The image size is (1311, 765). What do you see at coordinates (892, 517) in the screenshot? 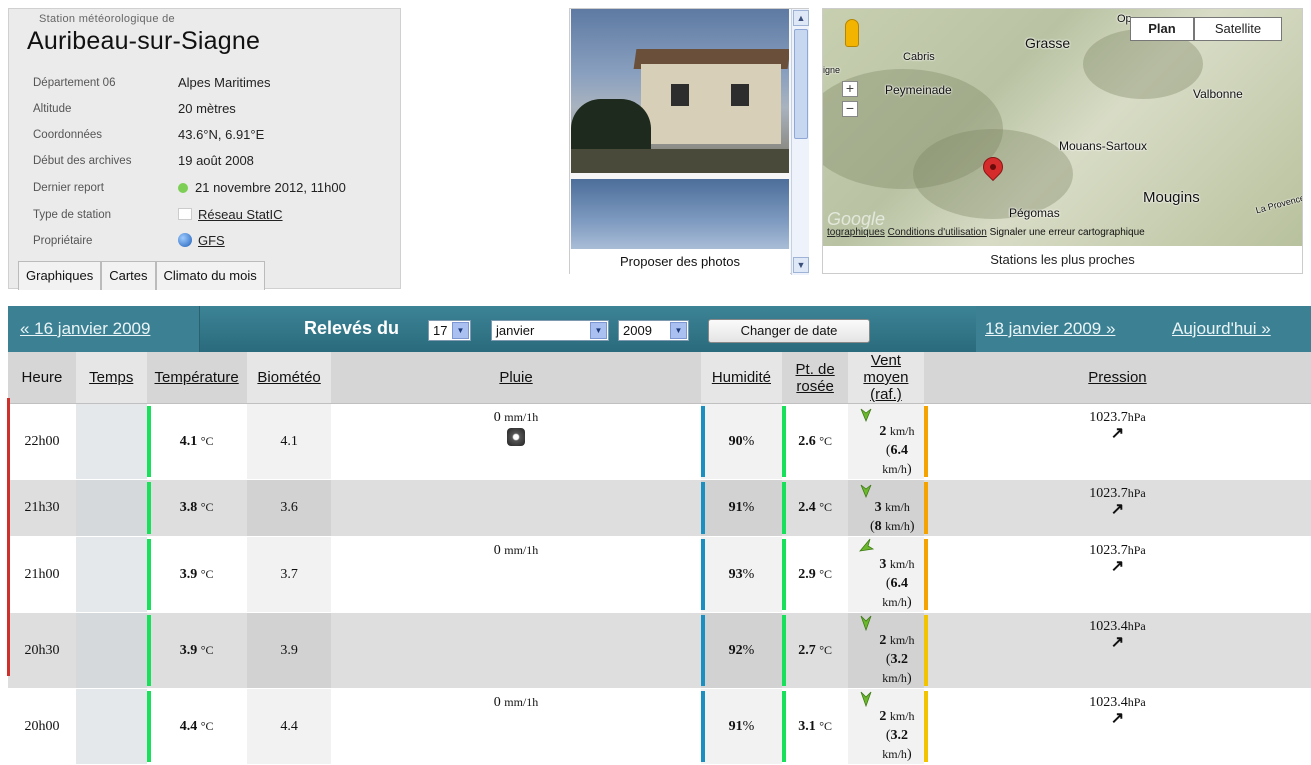
I see `wind-values: 3 km/h (8 km/h)` at bounding box center [892, 517].